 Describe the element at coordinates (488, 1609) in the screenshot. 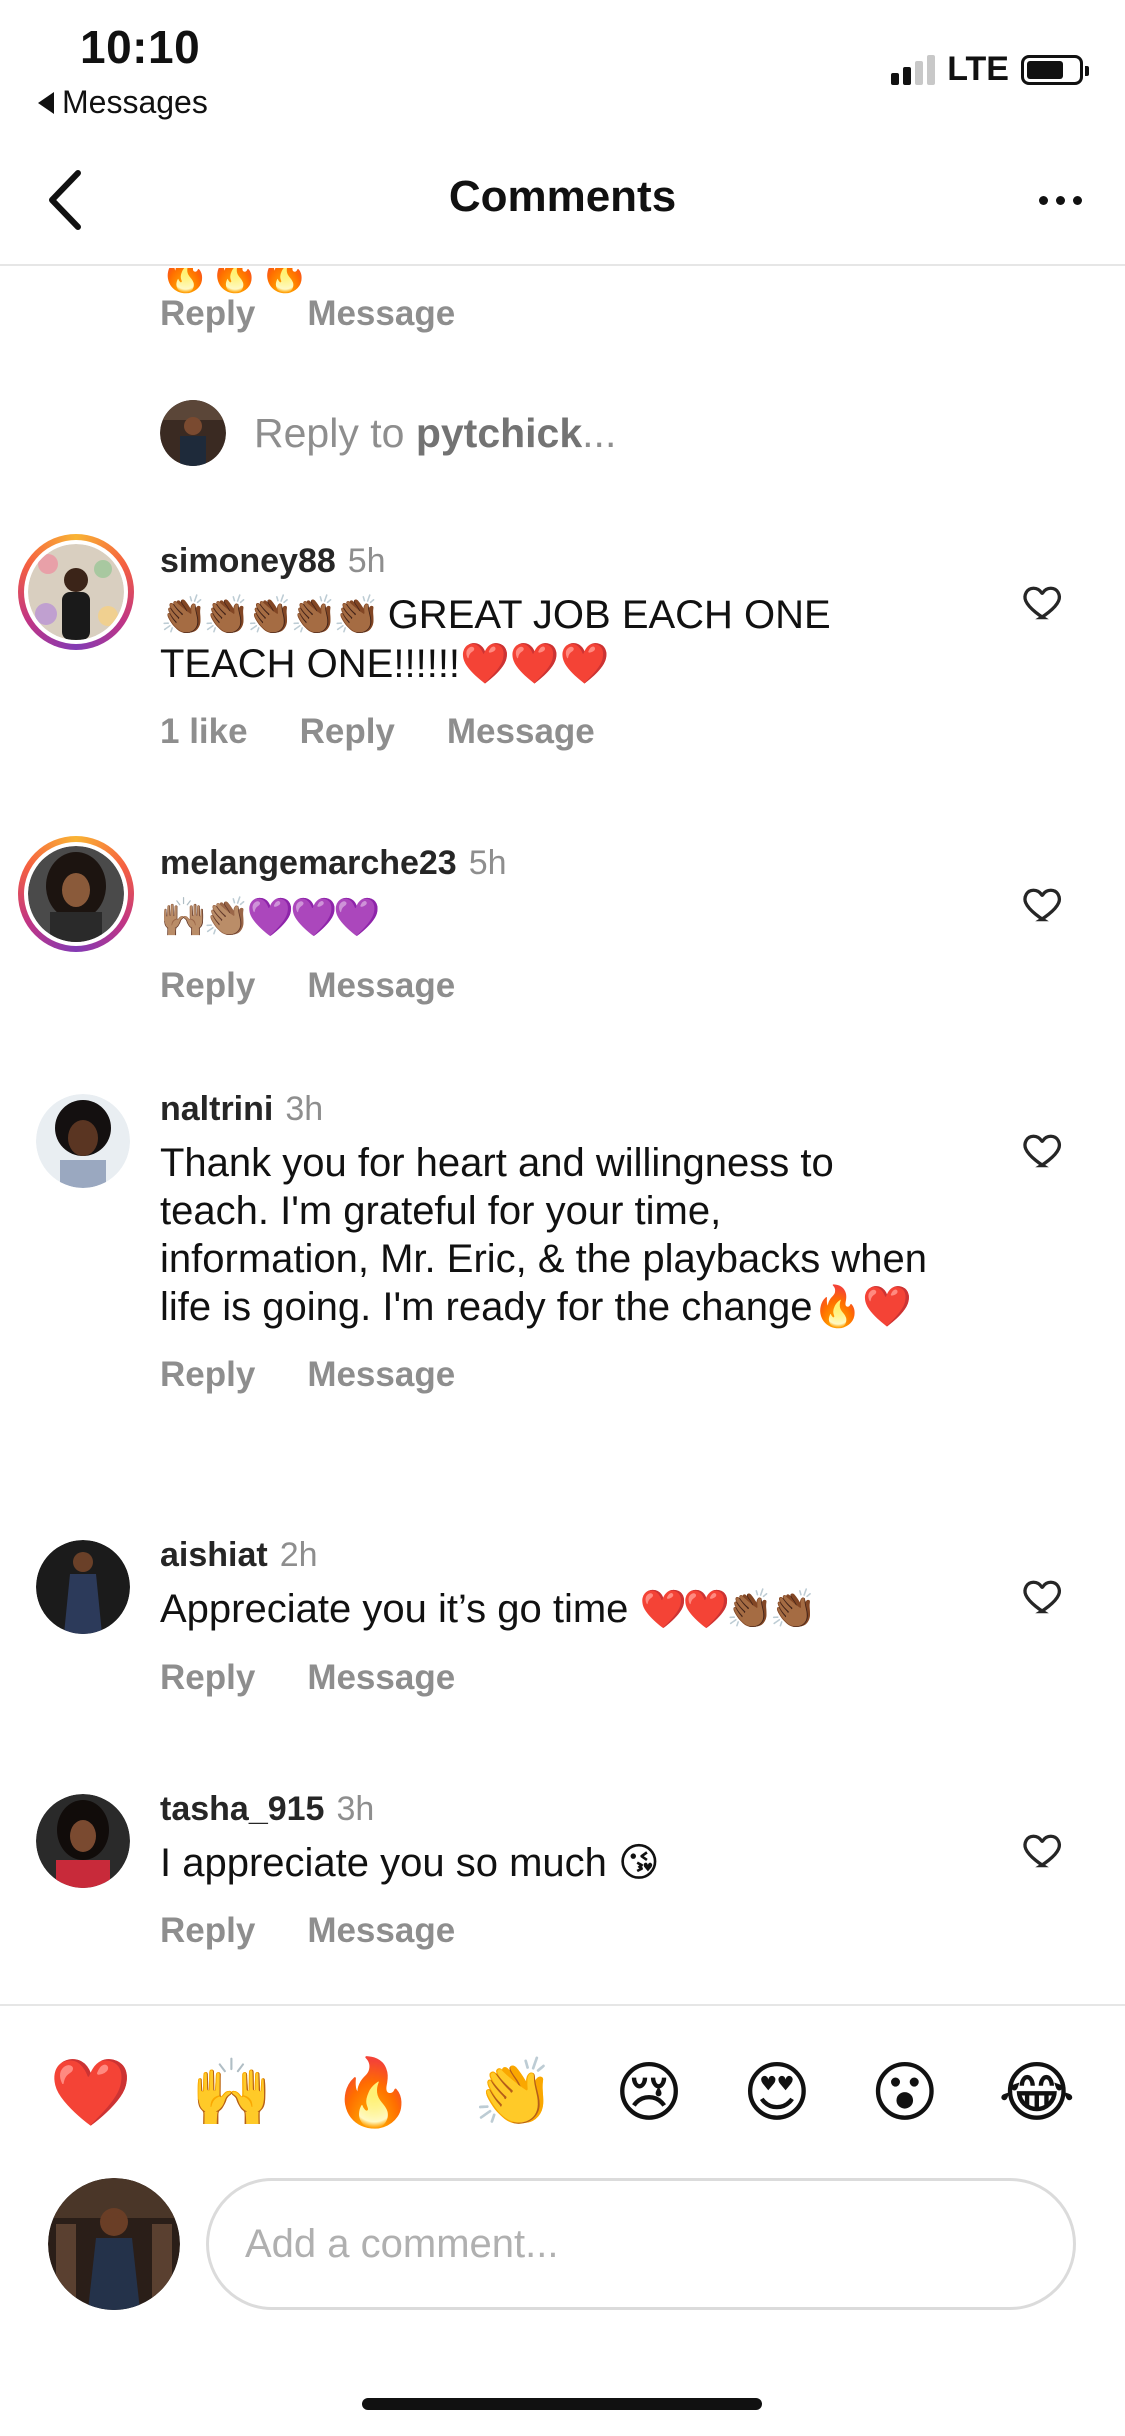

I see `comment-text: Appreciate you it’s go time ❤️❤️👏🏾👏🏾` at that location.